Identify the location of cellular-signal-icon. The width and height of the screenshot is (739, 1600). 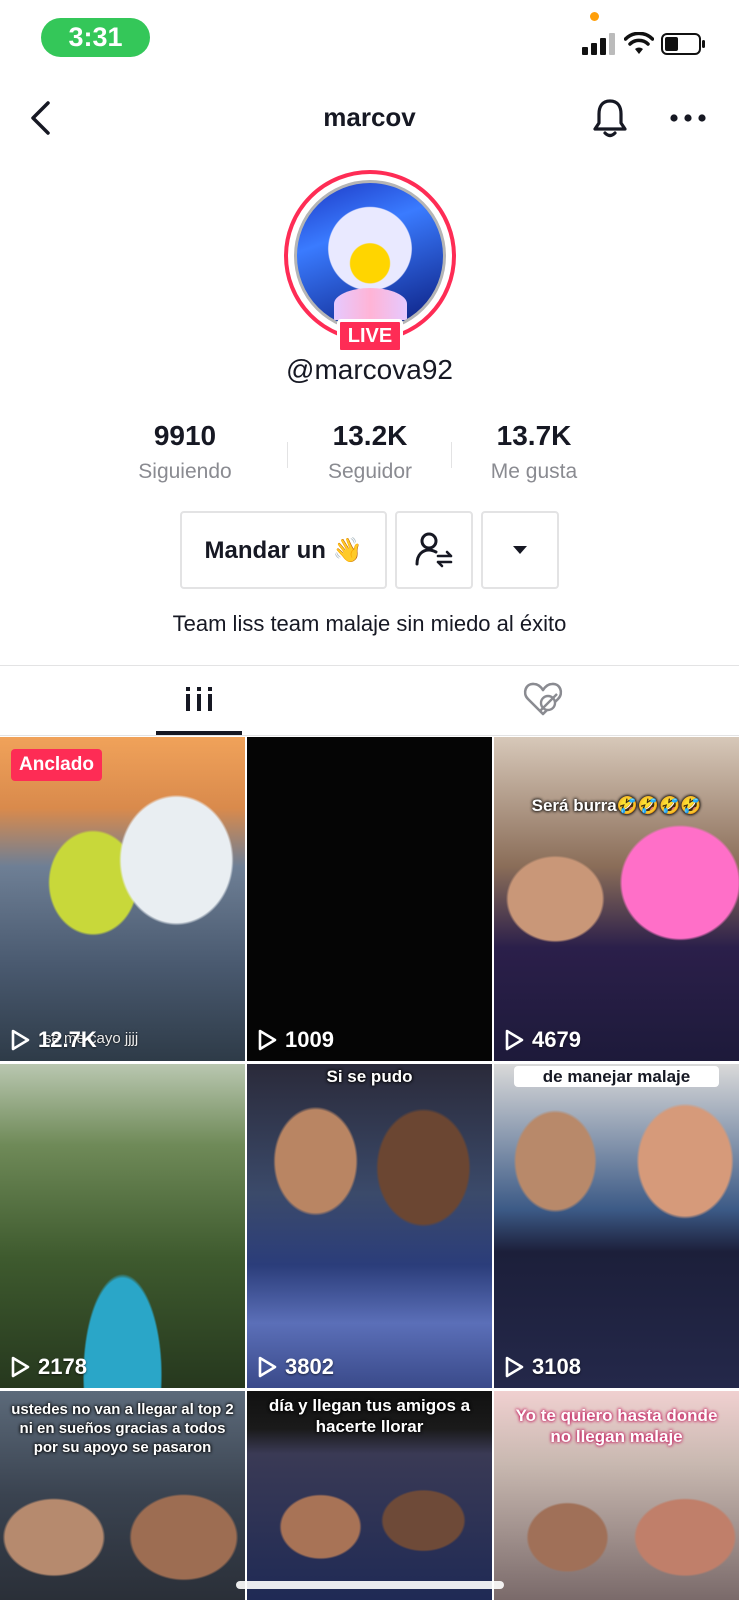
(599, 44).